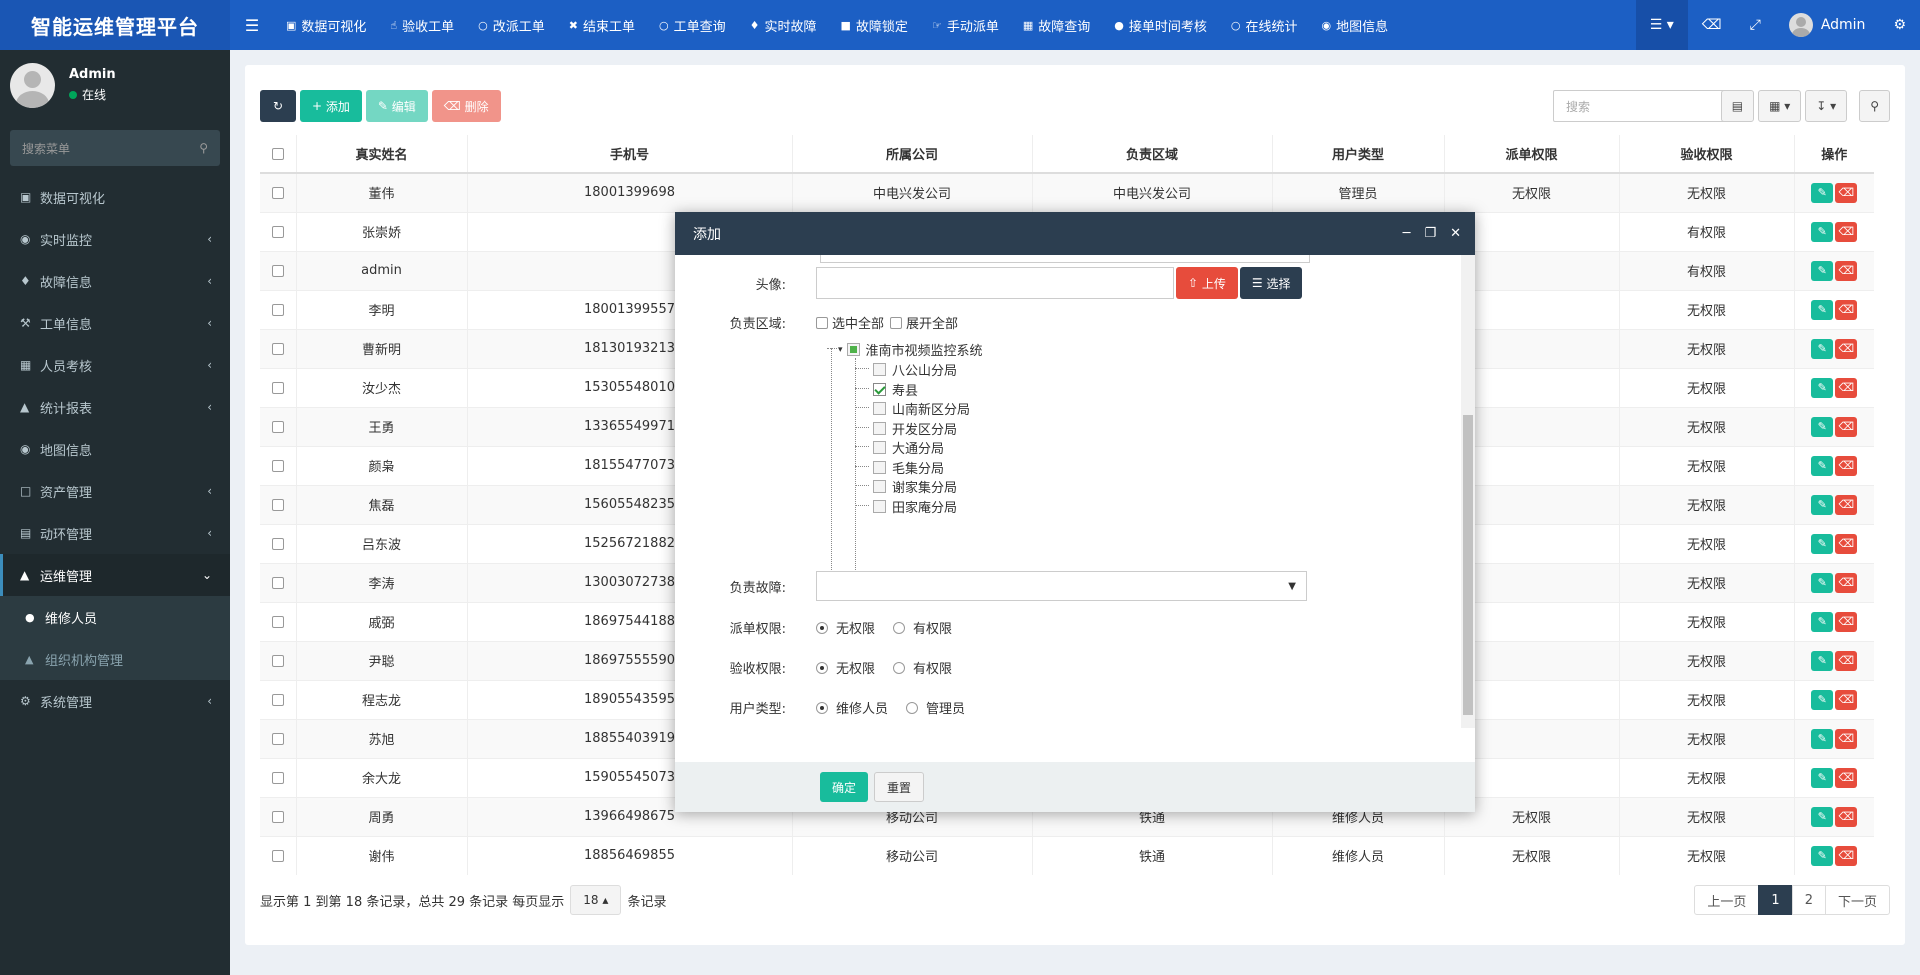 The image size is (1920, 975). Describe the element at coordinates (1639, 106) in the screenshot. I see `search-input: 搜索` at that location.